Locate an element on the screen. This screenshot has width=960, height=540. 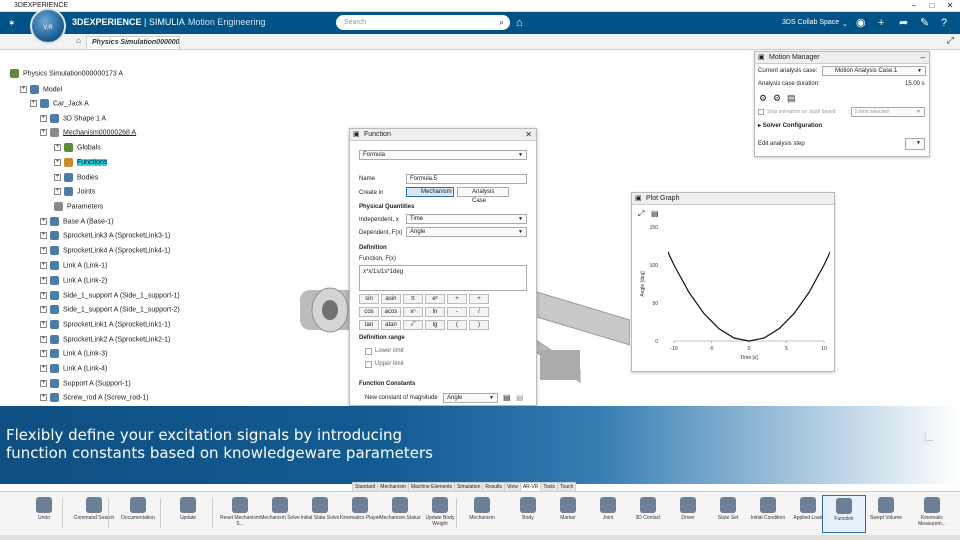
tree-node: + Link A (Link-2) is located at coordinates (73, 281).